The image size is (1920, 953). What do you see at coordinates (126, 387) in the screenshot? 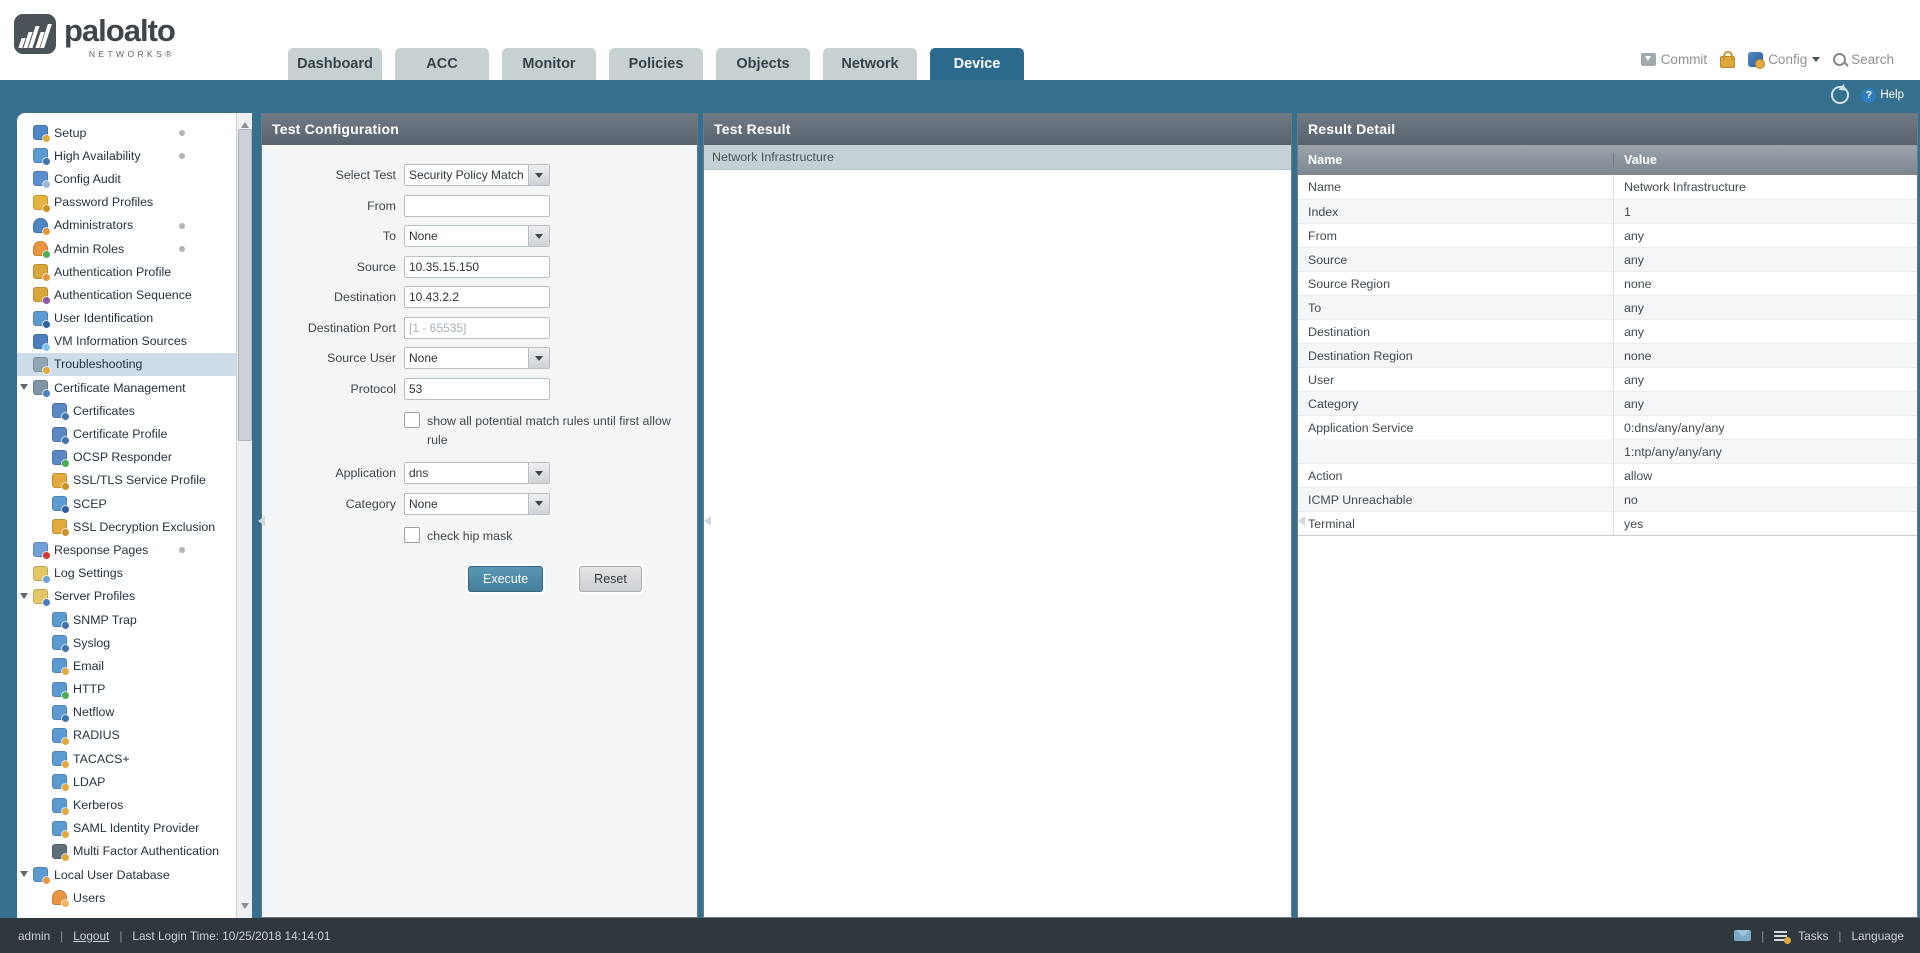
I see `sidebar-item-certificate-management: Certificate Management` at bounding box center [126, 387].